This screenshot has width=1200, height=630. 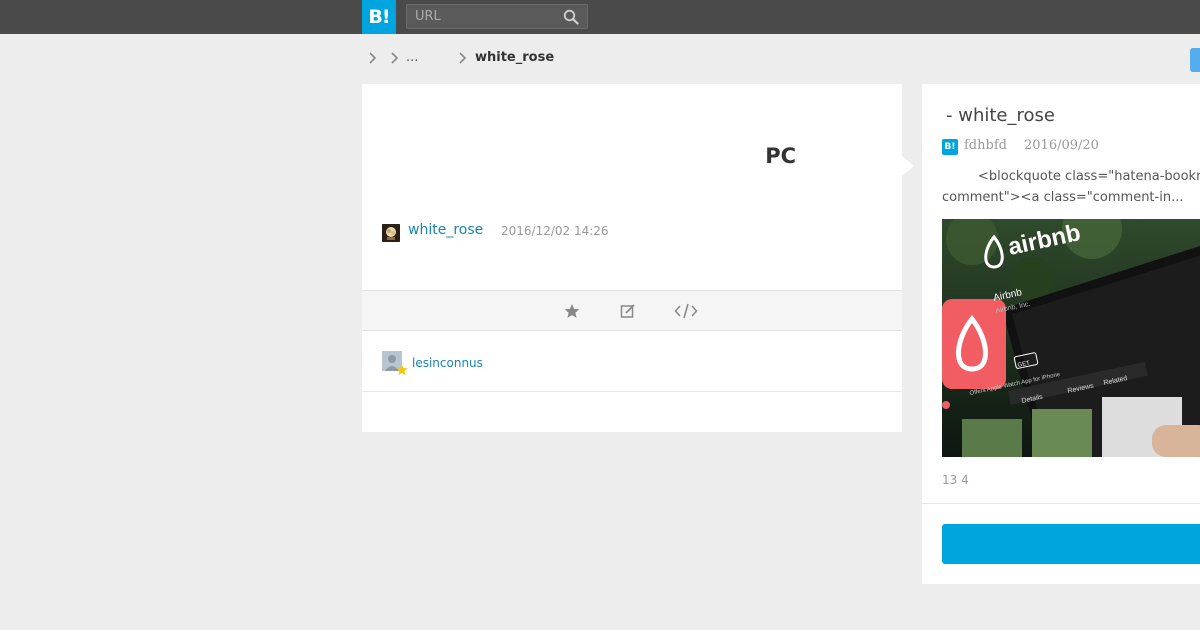 I want to click on entry-title: PC, so click(x=579, y=156).